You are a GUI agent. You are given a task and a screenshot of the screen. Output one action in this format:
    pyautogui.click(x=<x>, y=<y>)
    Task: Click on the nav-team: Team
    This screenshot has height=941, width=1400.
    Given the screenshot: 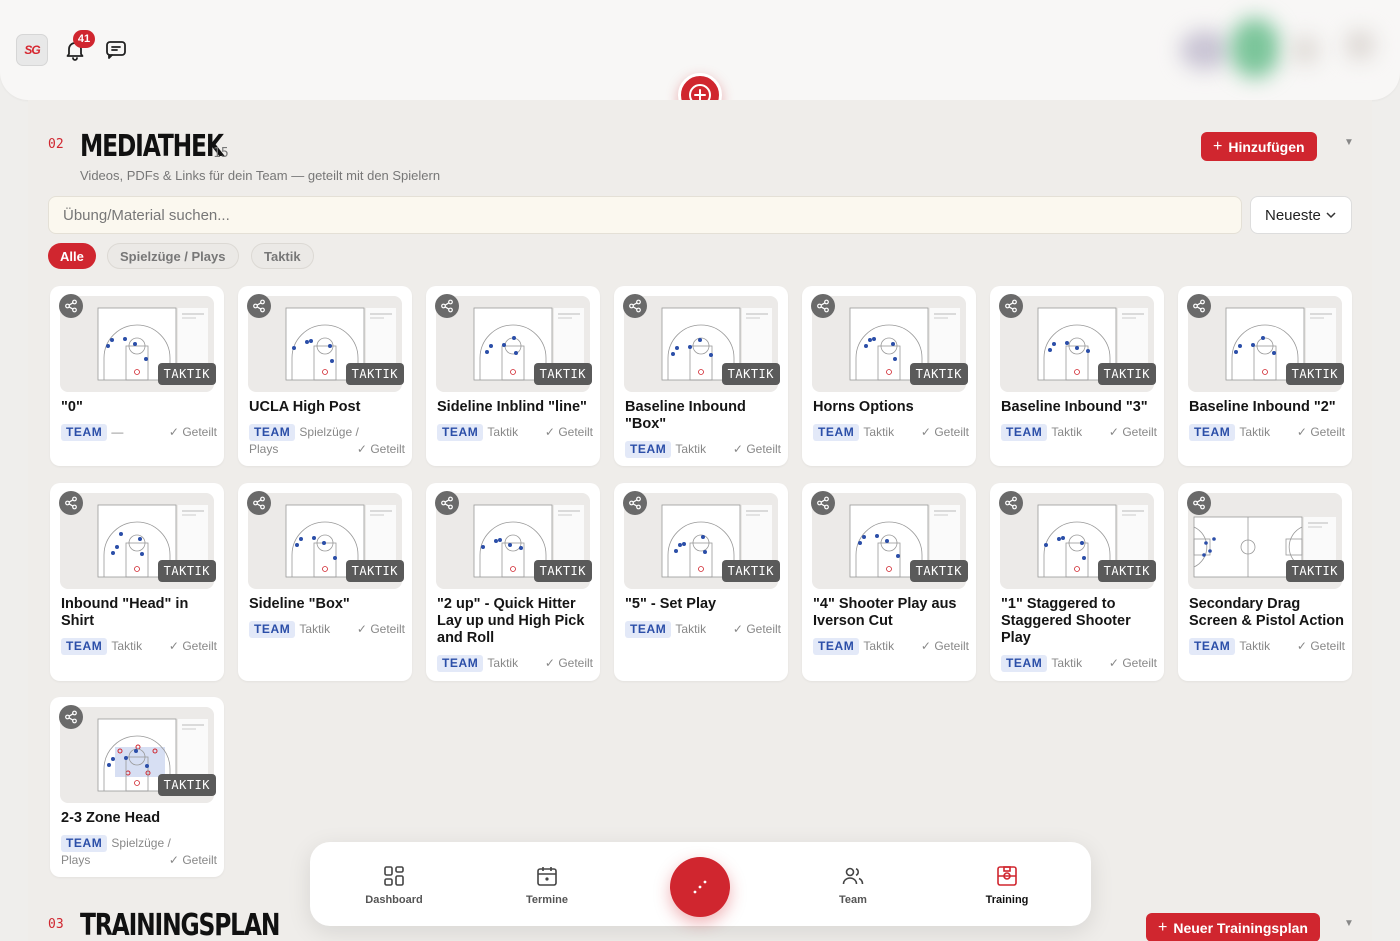 What is the action you would take?
    pyautogui.click(x=853, y=885)
    